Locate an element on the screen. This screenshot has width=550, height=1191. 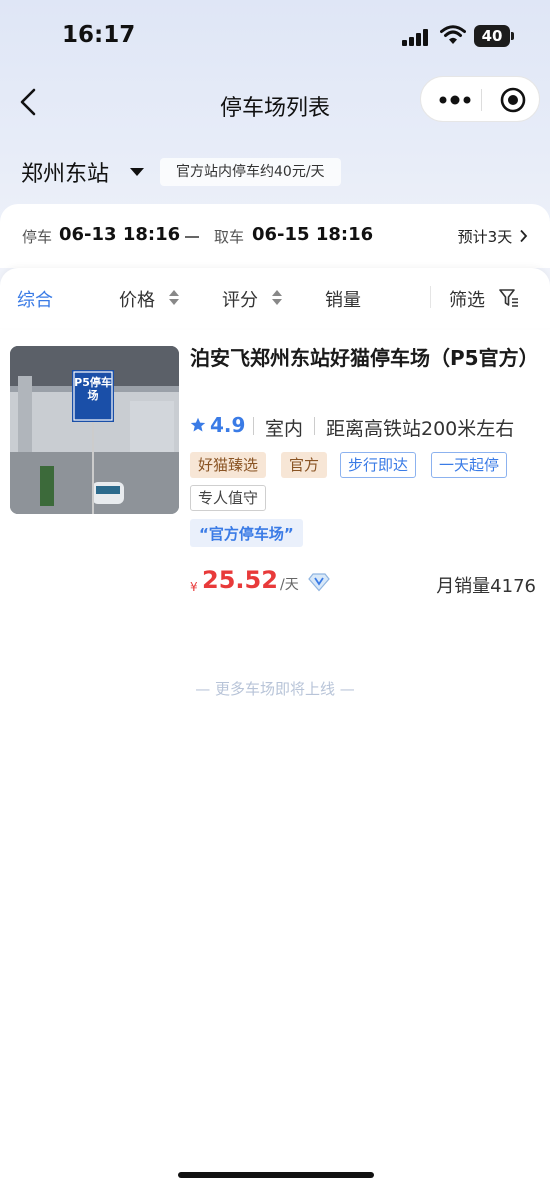
rating-sort-arrows-icon is located at coordinates (277, 298).